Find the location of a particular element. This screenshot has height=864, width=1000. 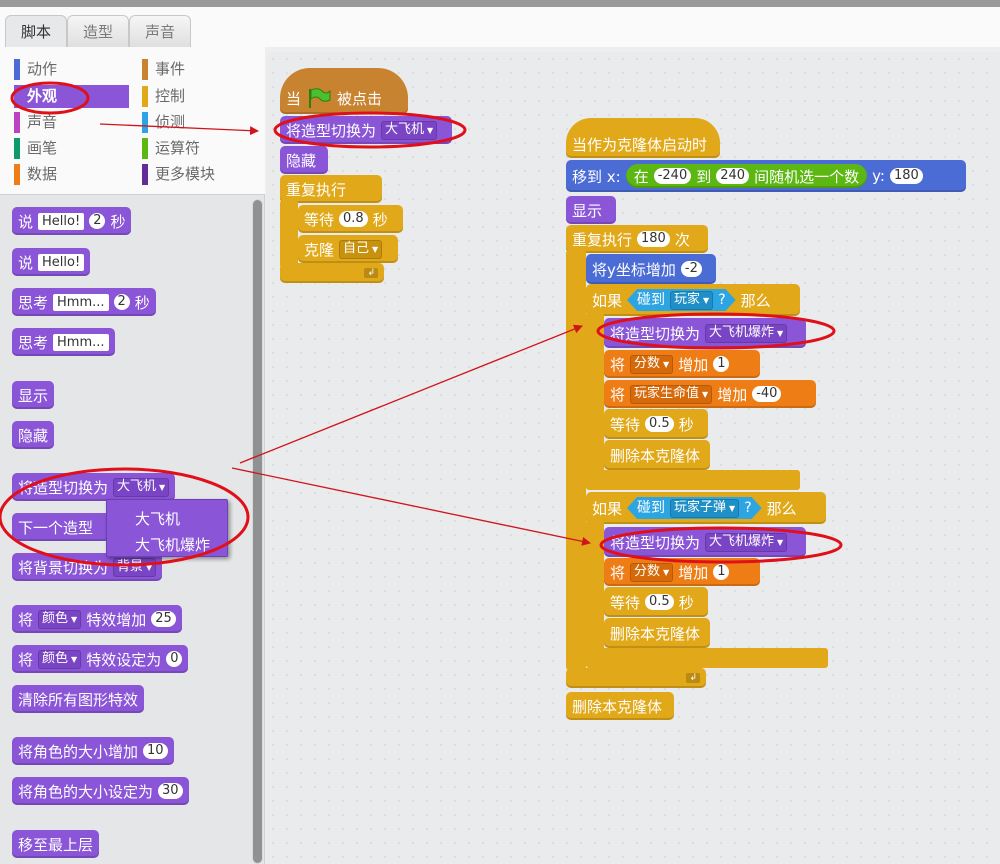

palette-clear-effects-block: 清除所有图形特效 is located at coordinates (78, 699).